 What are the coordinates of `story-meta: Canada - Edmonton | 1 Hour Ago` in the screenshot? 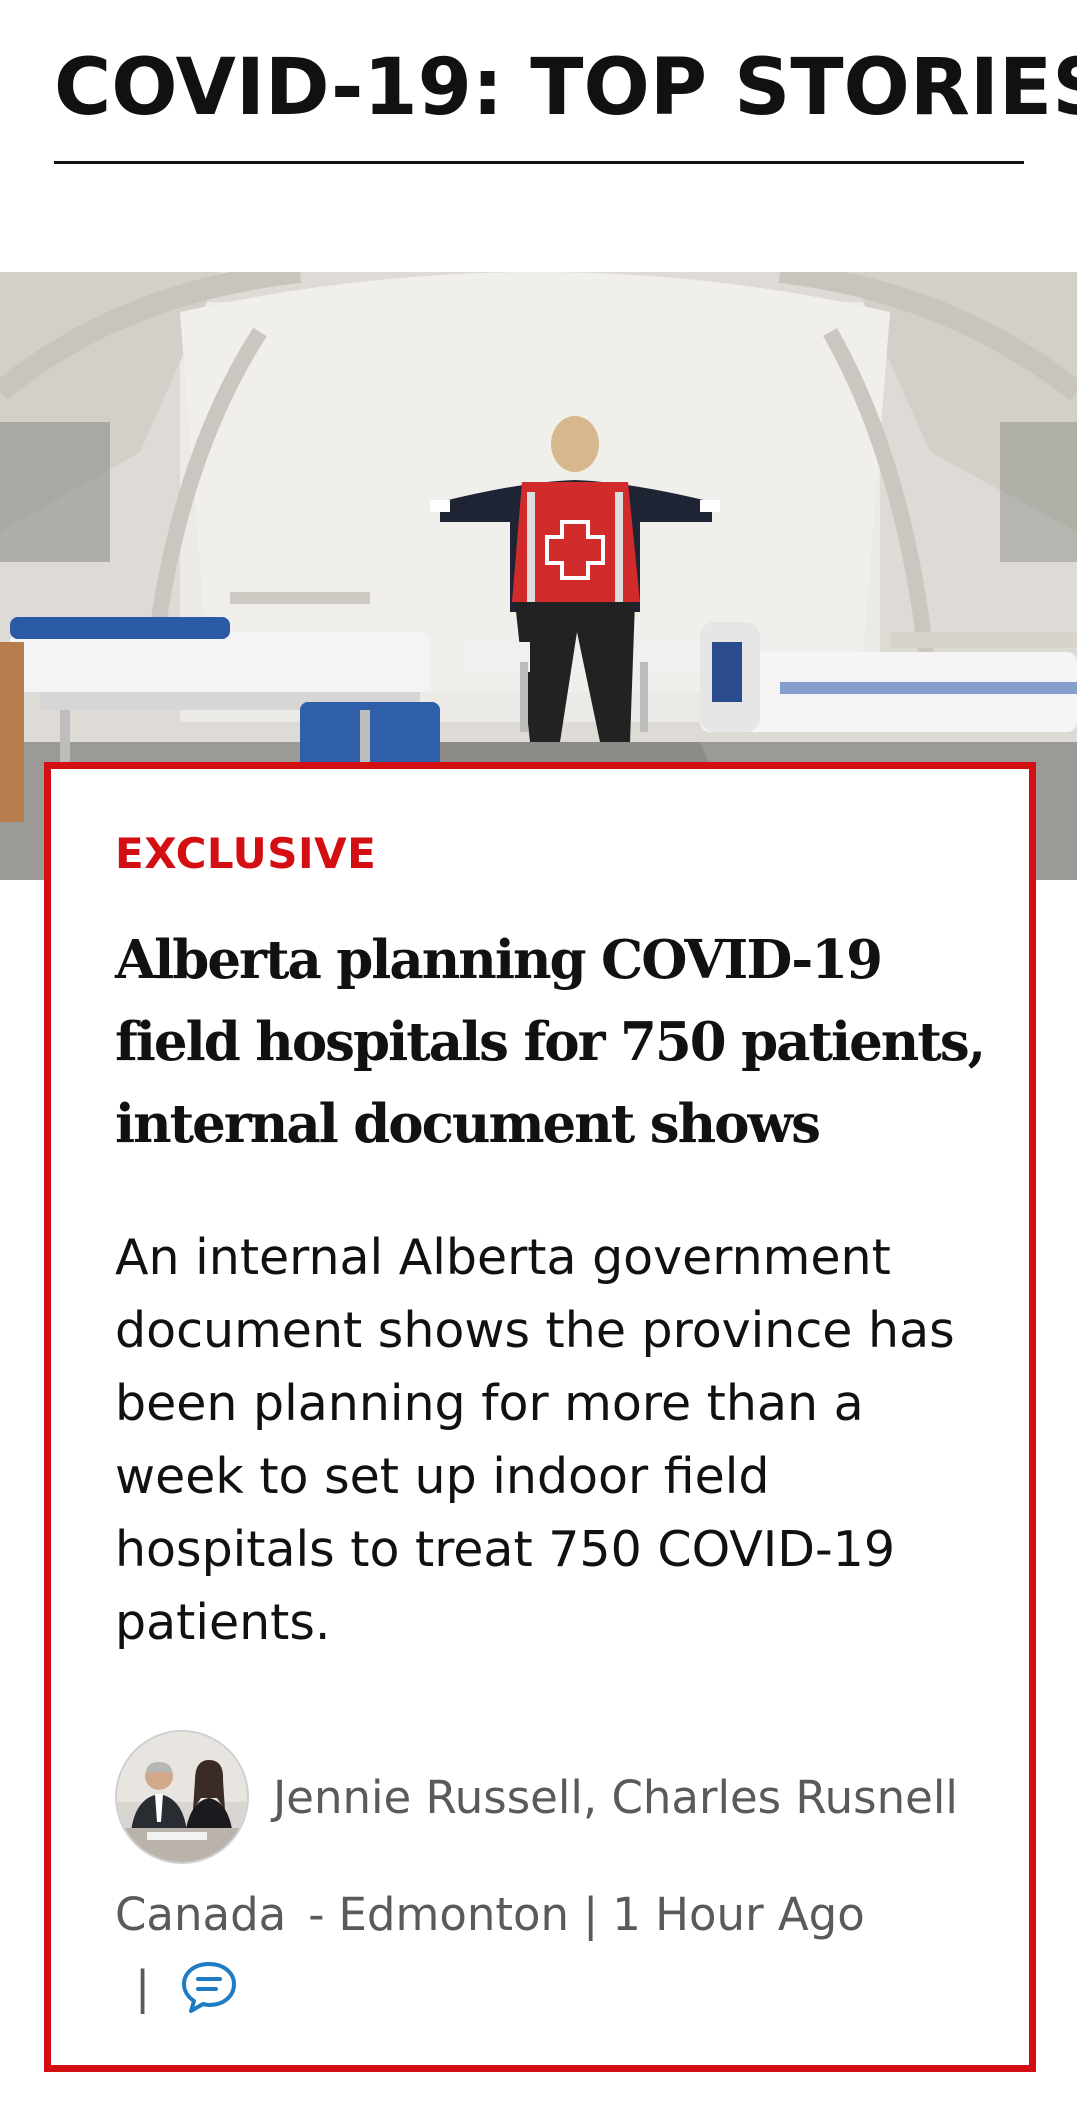 It's located at (490, 1915).